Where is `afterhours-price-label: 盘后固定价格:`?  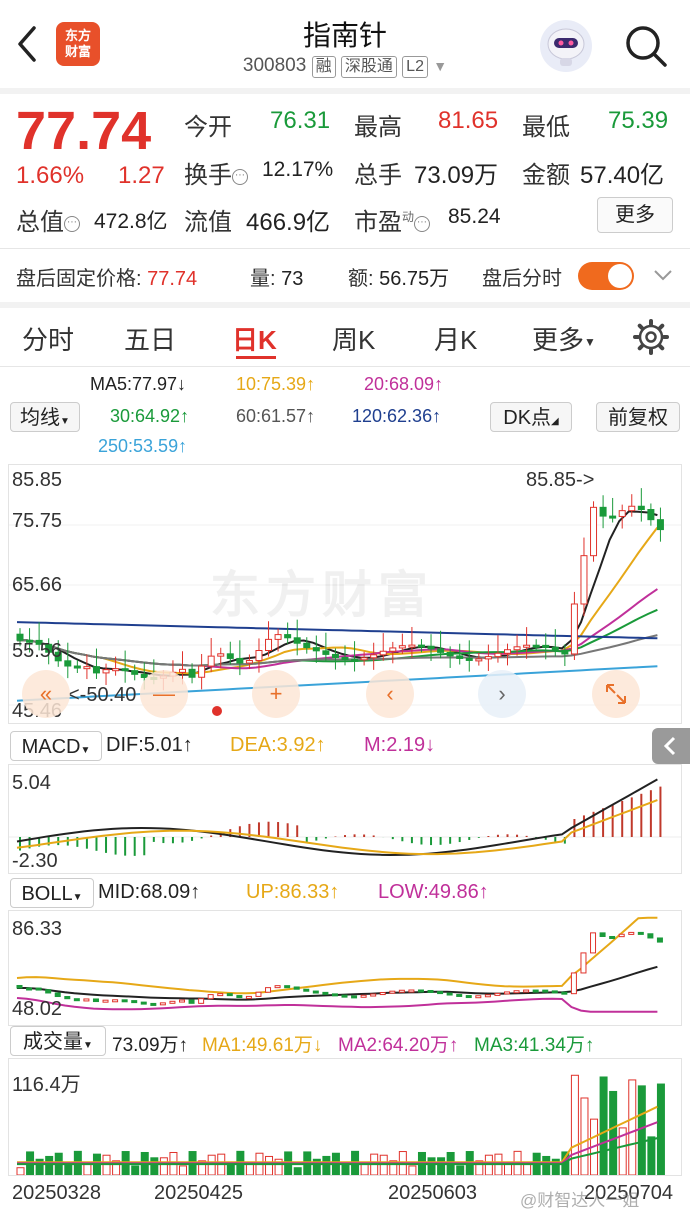 afterhours-price-label: 盘后固定价格: is located at coordinates (79, 279).